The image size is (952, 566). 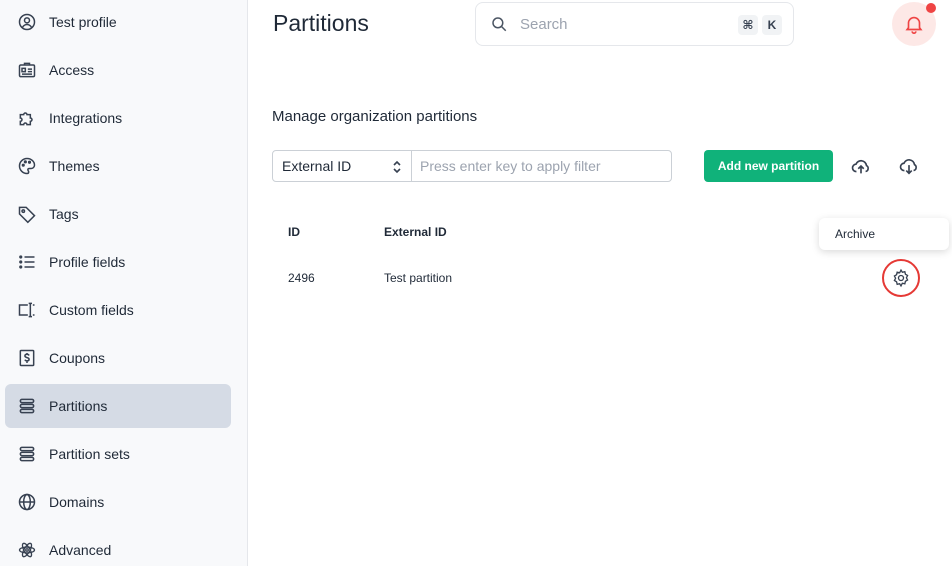 I want to click on atom-icon, so click(x=27, y=550).